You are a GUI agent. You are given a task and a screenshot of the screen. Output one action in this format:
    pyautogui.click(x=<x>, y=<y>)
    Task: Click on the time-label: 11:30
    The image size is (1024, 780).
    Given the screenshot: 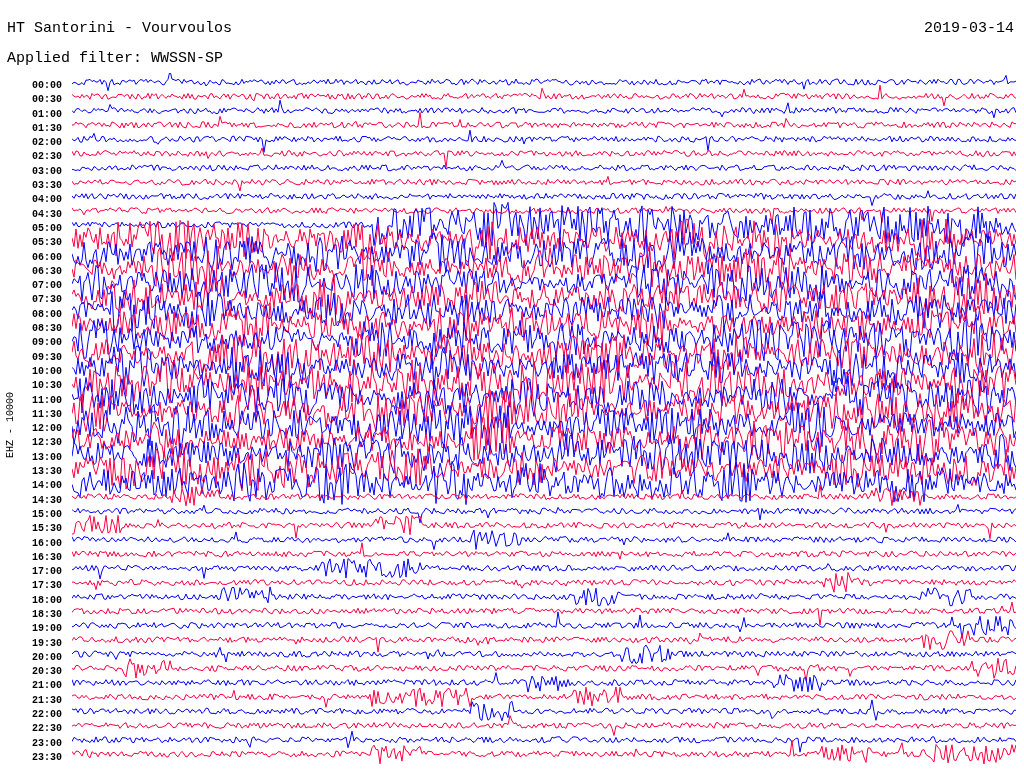 What is the action you would take?
    pyautogui.click(x=47, y=414)
    